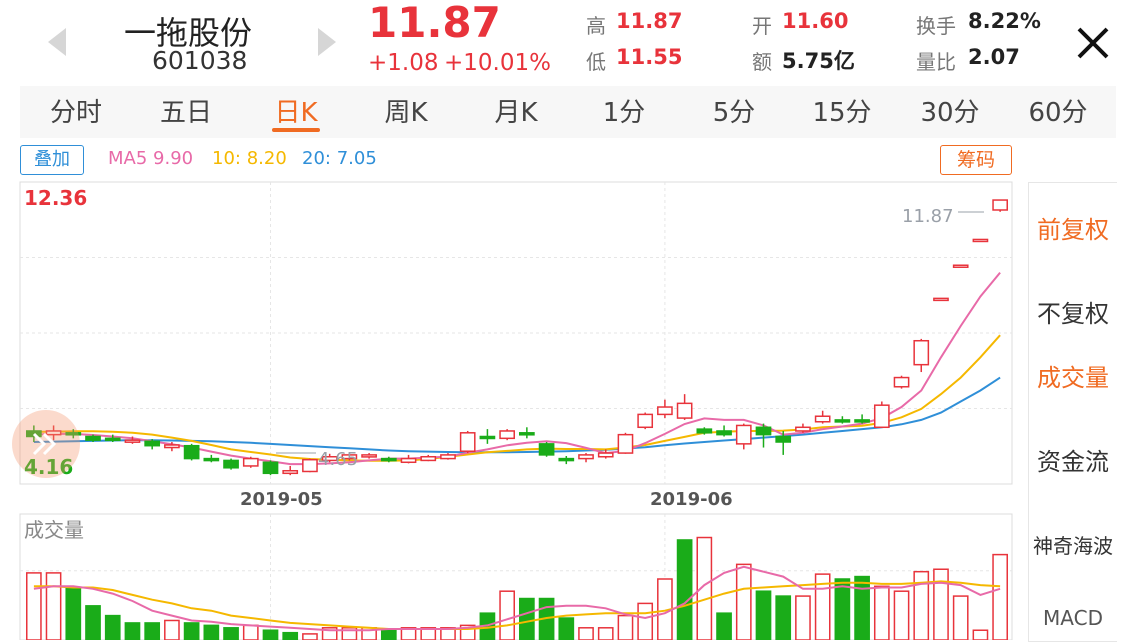 This screenshot has height=642, width=1136. Describe the element at coordinates (281, 499) in the screenshot. I see `x-tick-may: 2019-05` at that location.